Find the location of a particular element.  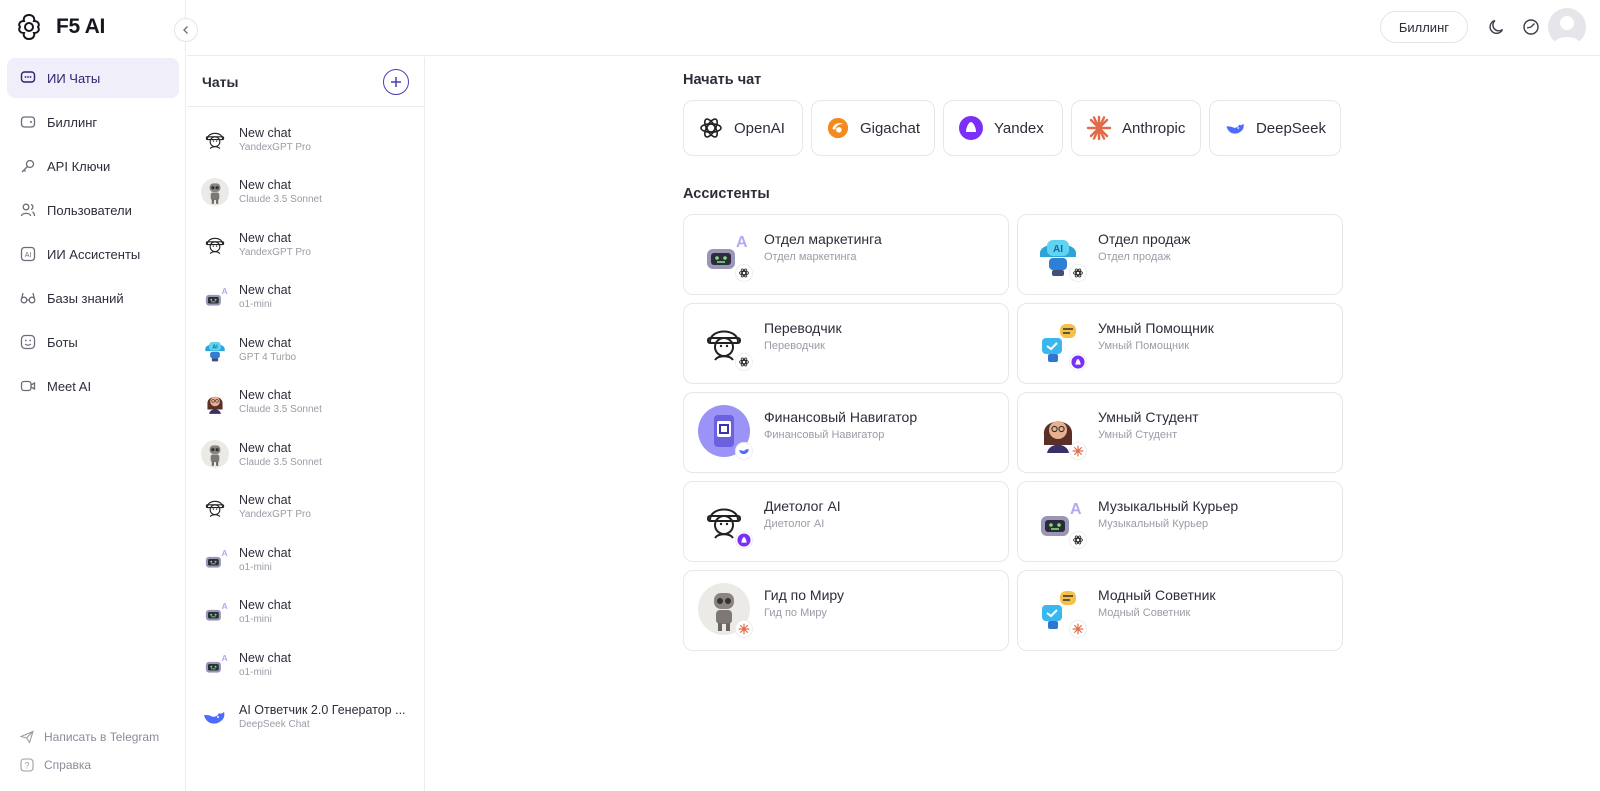

assistant-subtitle: Умный Помощник is located at coordinates (1144, 346).